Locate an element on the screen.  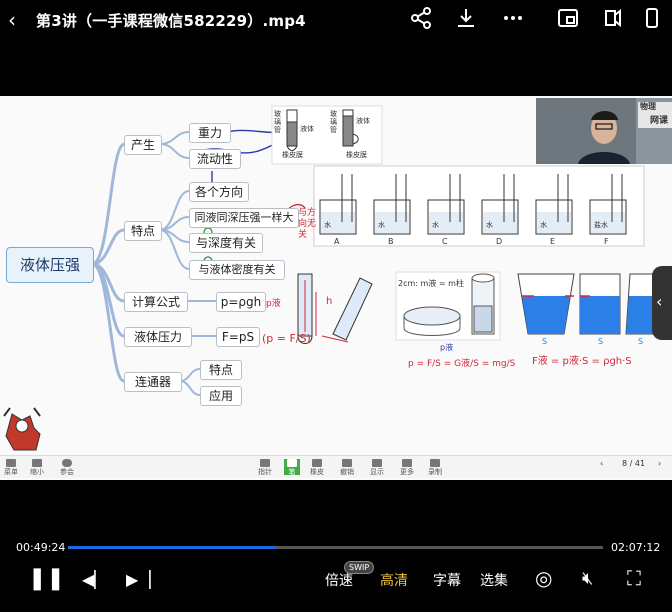
next-icon: ▶▕ is located at coordinates (138, 579).